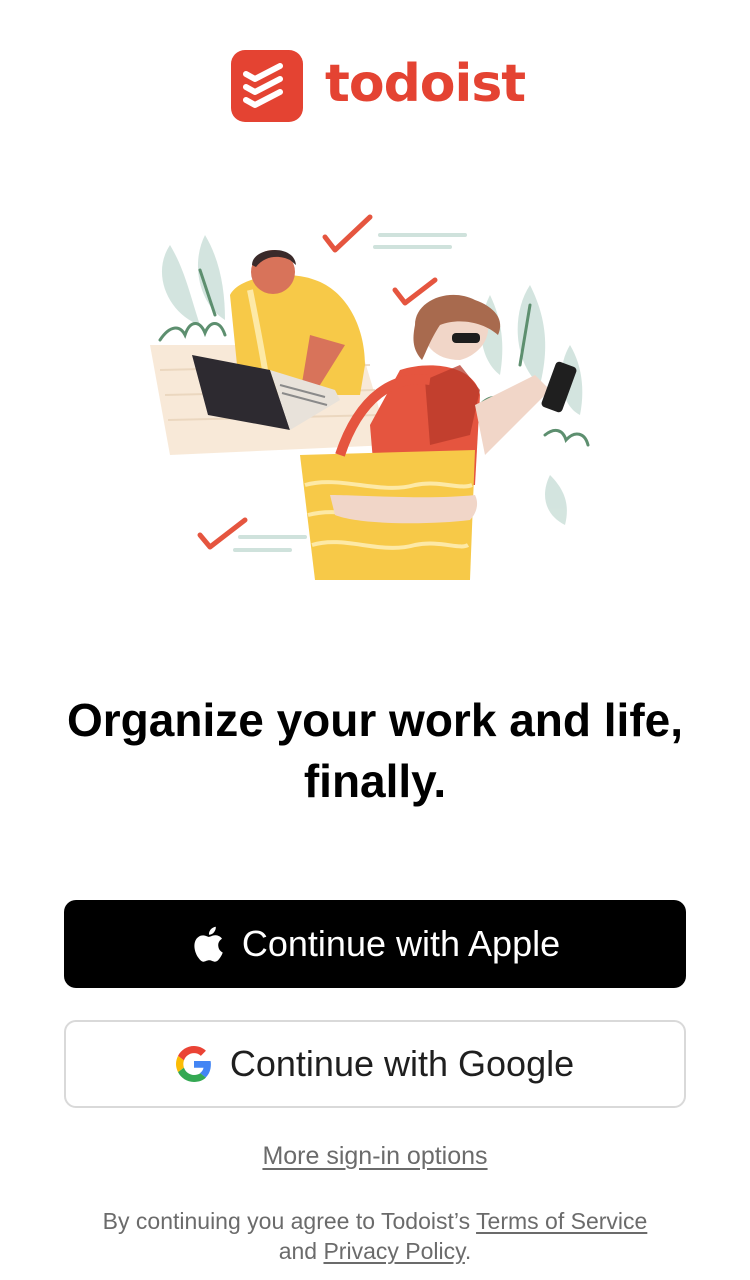 The height and width of the screenshot is (1280, 750). I want to click on continue-with-google-label: Continue with Google, so click(402, 1063).